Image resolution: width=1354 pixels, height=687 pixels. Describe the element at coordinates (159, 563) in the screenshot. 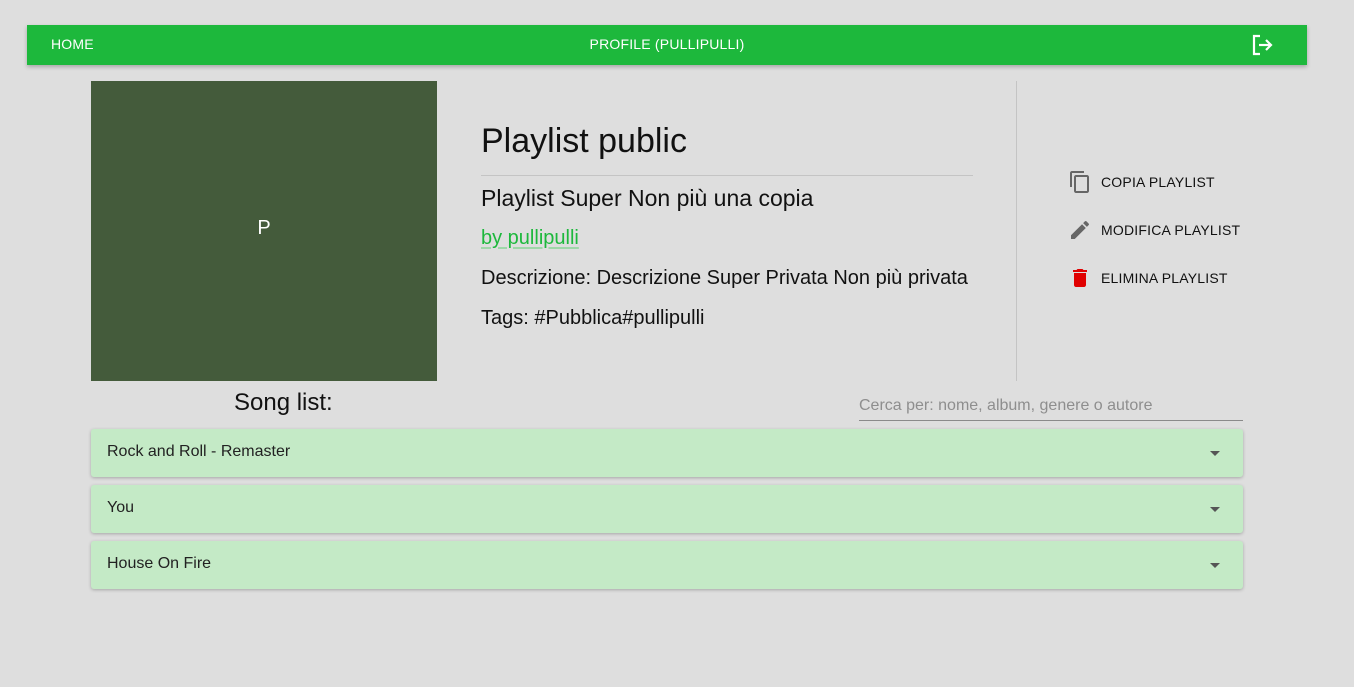

I see `song-name: House On Fire` at that location.